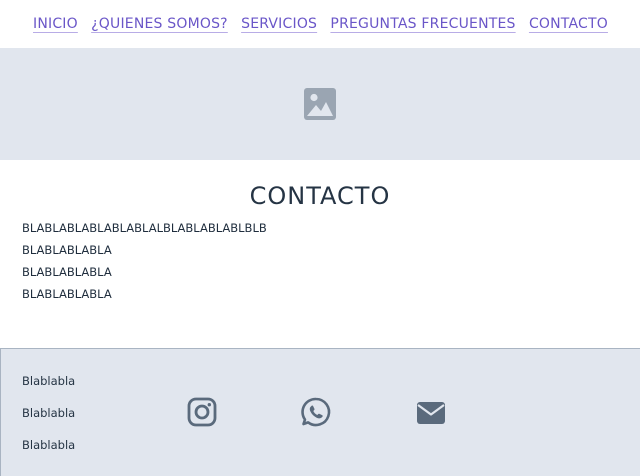 The width and height of the screenshot is (640, 476). I want to click on image-placeholder-icon, so click(320, 104).